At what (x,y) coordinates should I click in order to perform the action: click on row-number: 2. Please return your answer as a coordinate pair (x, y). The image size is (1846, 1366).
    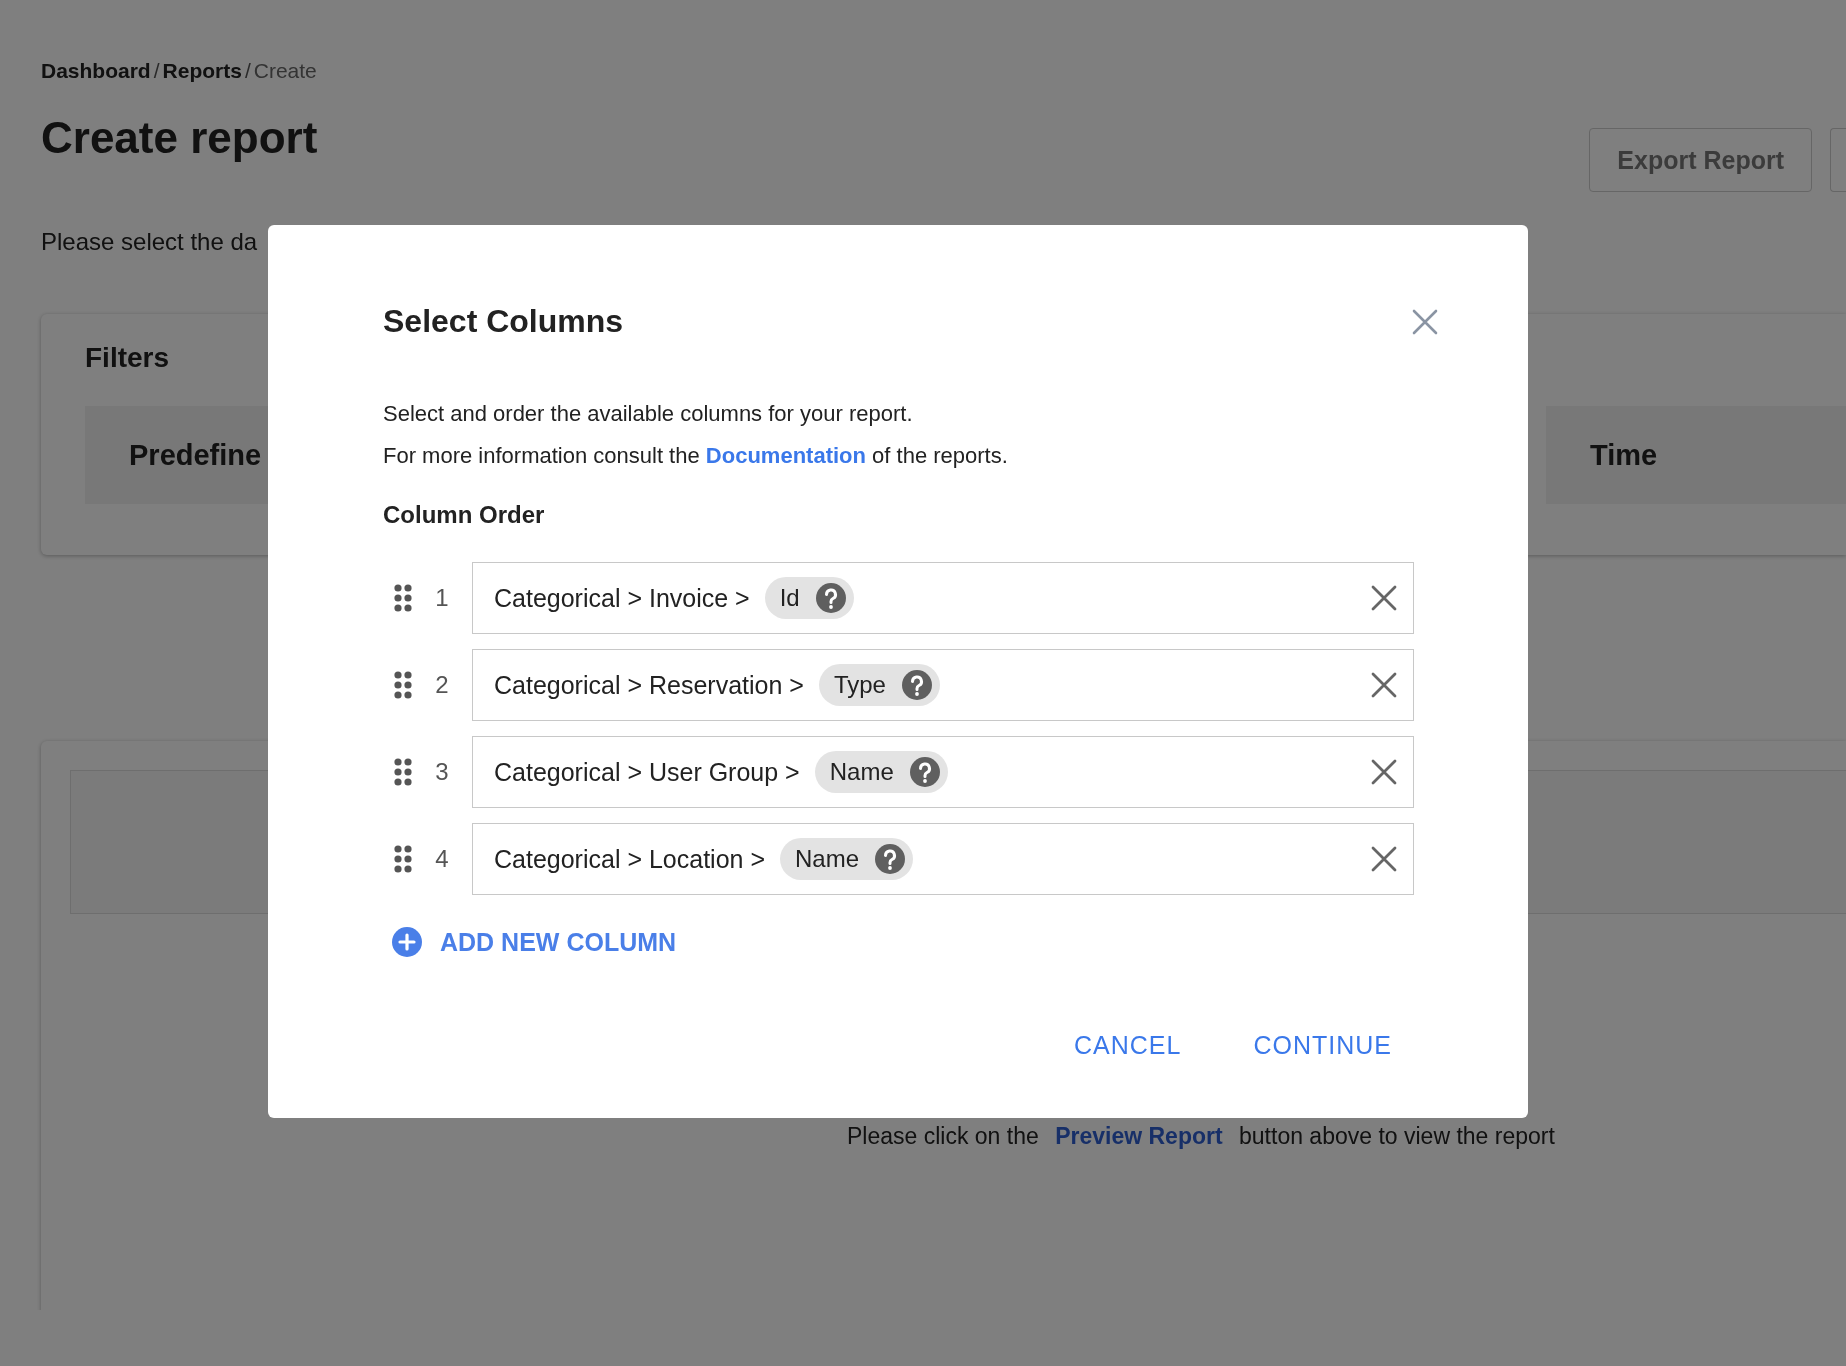
    Looking at the image, I should click on (442, 685).